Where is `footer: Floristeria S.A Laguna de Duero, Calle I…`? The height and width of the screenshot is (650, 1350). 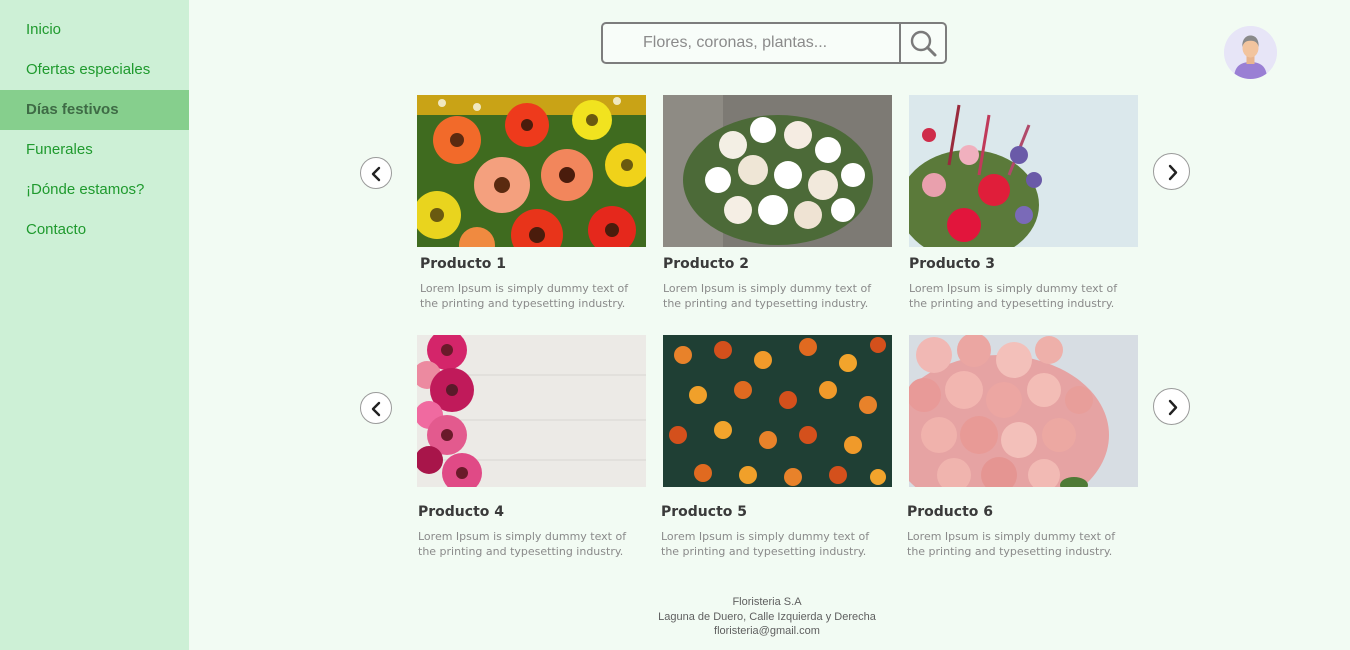 footer: Floristeria S.A Laguna de Duero, Calle I… is located at coordinates (767, 617).